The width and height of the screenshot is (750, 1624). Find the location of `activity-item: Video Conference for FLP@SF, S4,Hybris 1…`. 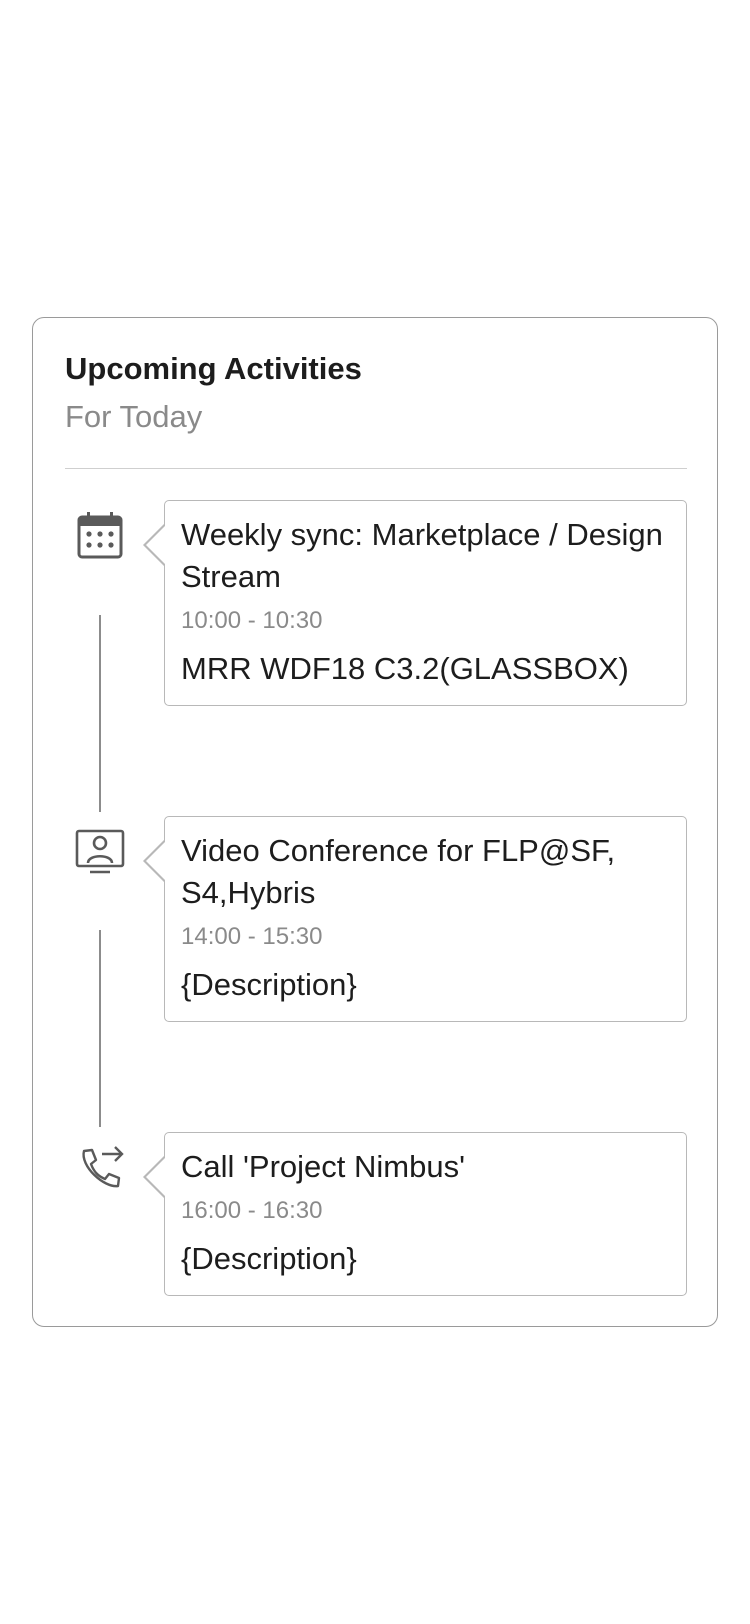

activity-item: Video Conference for FLP@SF, S4,Hybris 1… is located at coordinates (415, 919).